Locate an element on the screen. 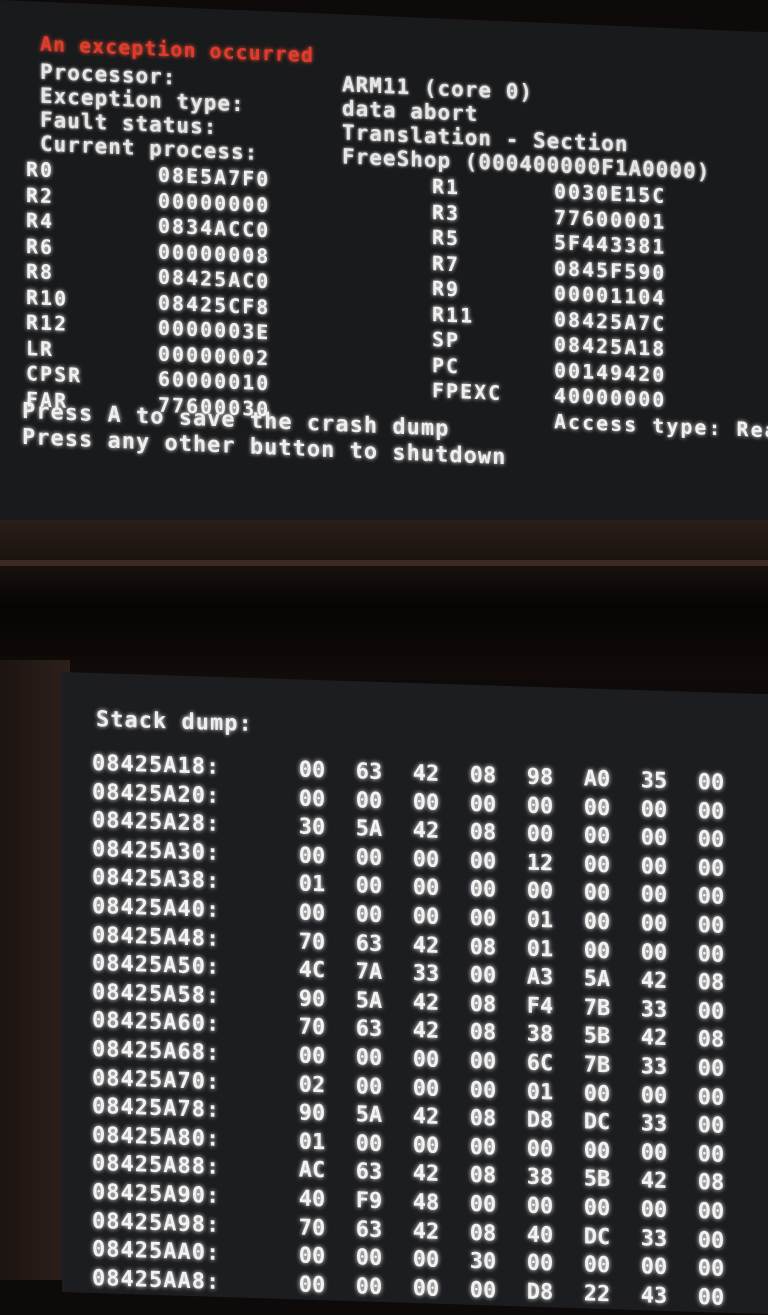 This screenshot has width=768, height=1315. stack-dump-byte: A0 is located at coordinates (597, 779).